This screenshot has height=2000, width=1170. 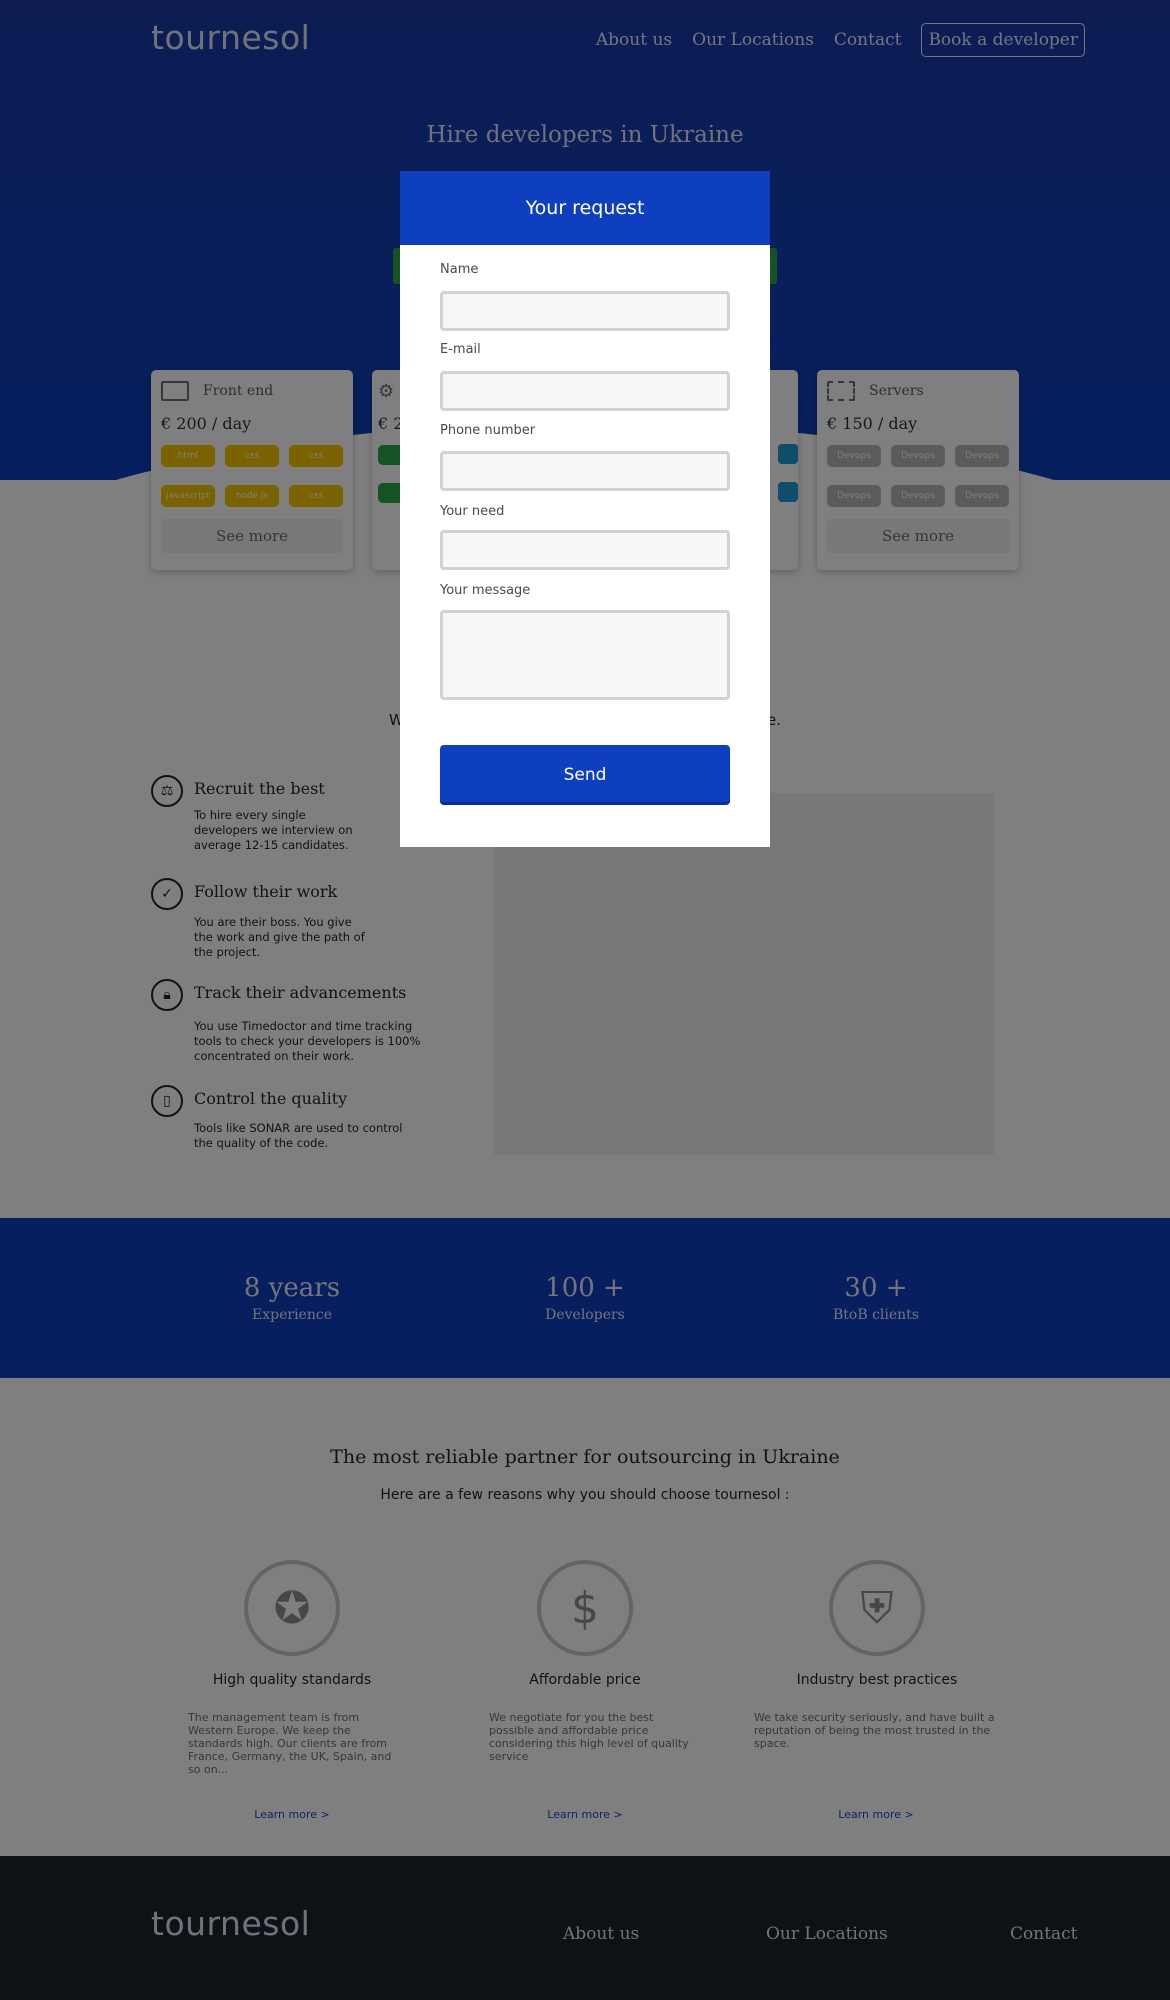 I want to click on email-field, so click(x=585, y=391).